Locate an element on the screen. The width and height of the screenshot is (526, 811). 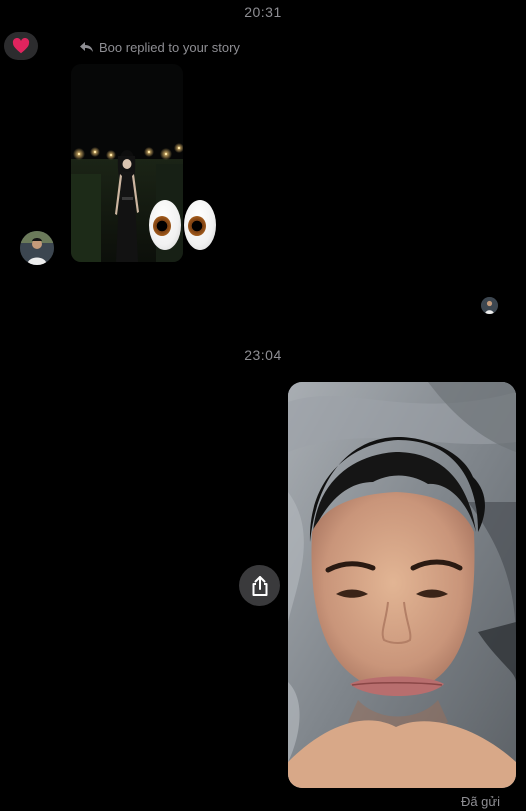
avatar-image-small is located at coordinates (489, 305).